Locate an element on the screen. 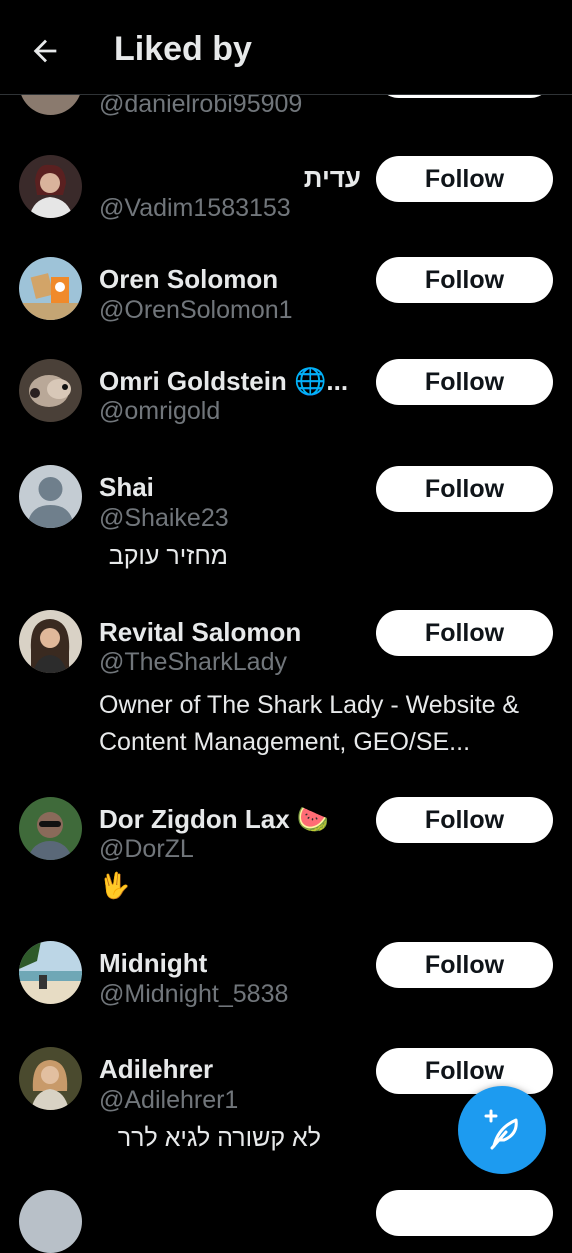  user-bio: מחזיר עוקב is located at coordinates (168, 556).